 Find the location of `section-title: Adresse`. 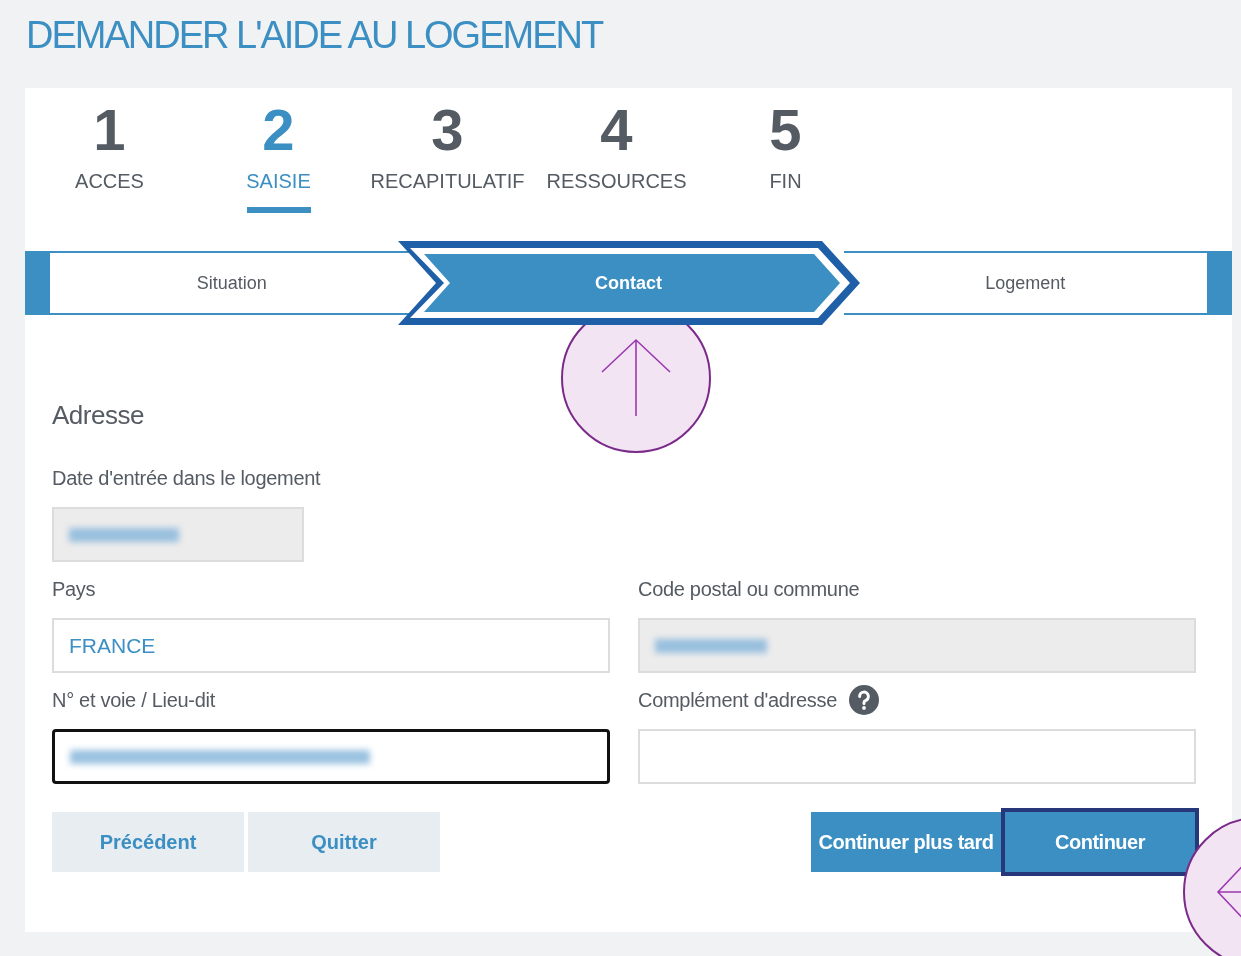

section-title: Adresse is located at coordinates (98, 415).